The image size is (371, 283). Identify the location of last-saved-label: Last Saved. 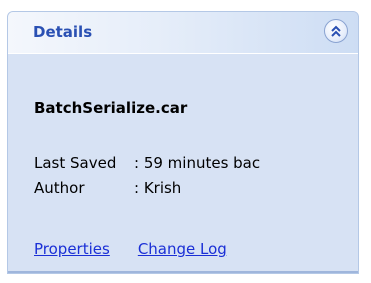
(75, 163).